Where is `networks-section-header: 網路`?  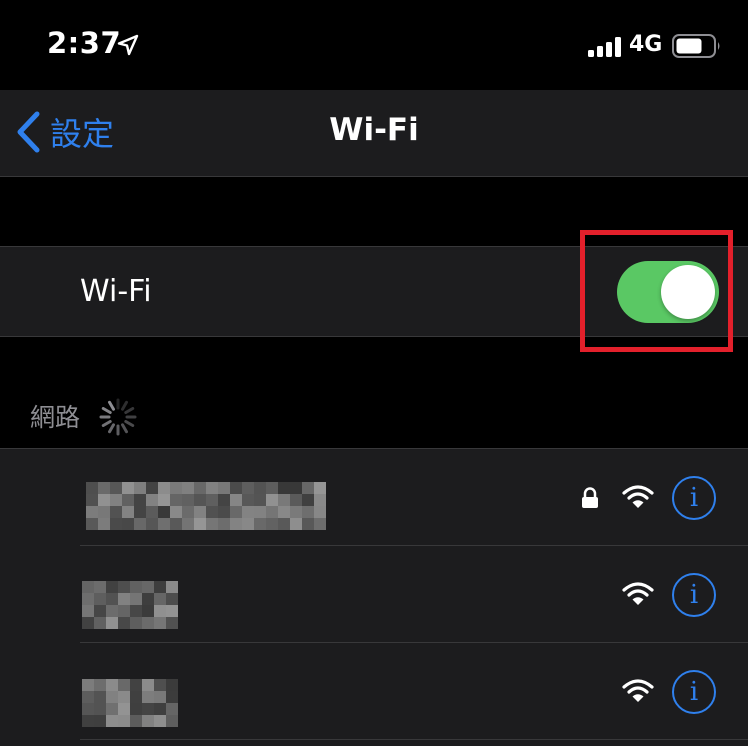
networks-section-header: 網路 is located at coordinates (55, 417).